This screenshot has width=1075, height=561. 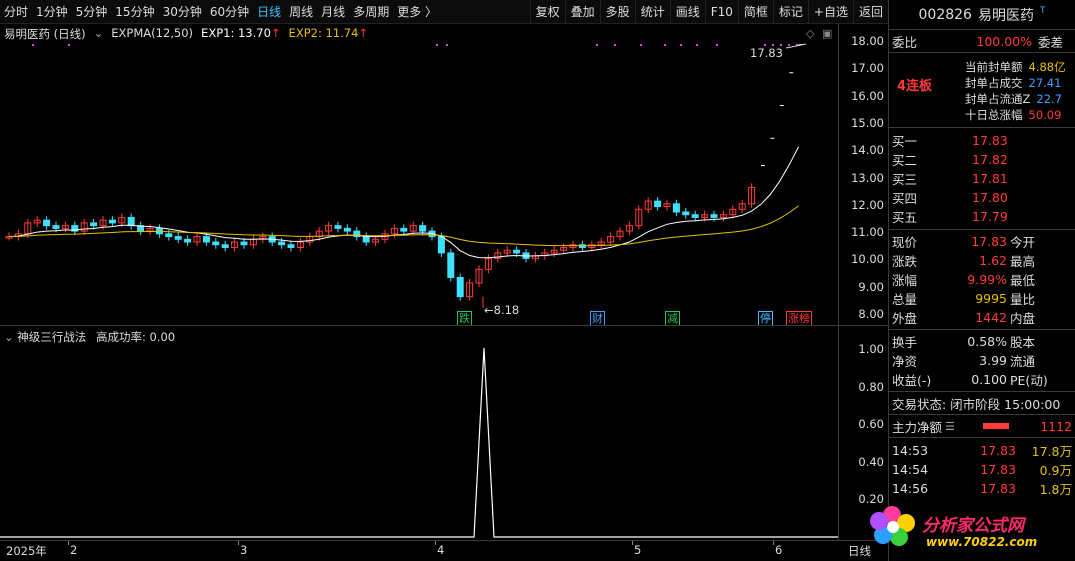 I want to click on tick-price: 17.83, so click(x=998, y=469).